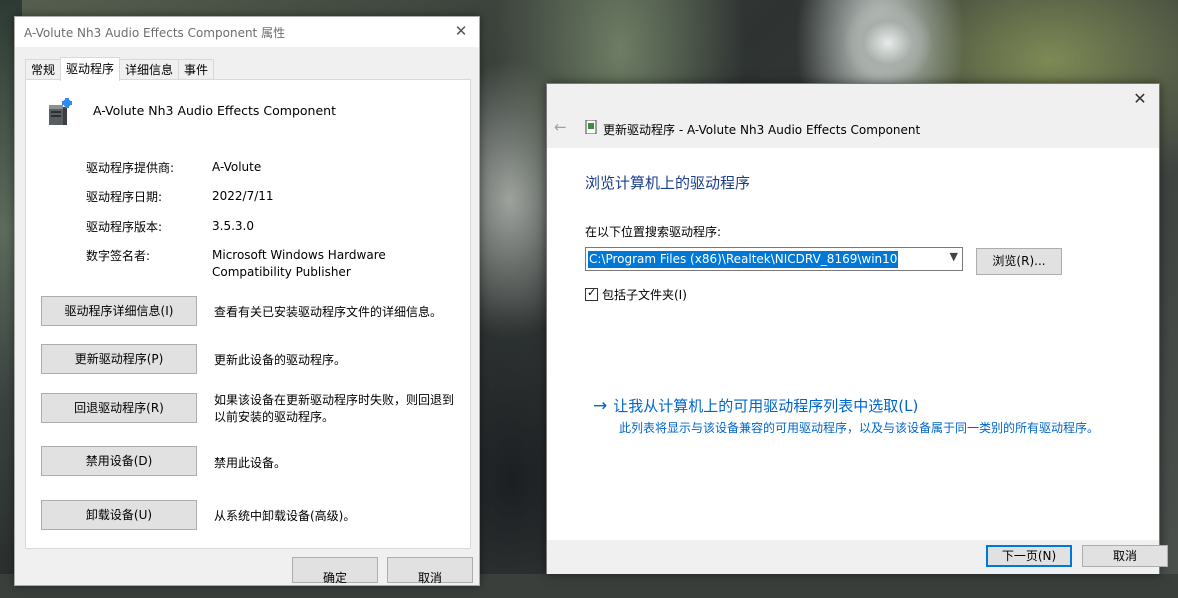 This screenshot has width=1178, height=598. I want to click on driver-details-desc: 查看有关已安装驱动程序文件的详细信息。, so click(328, 312).